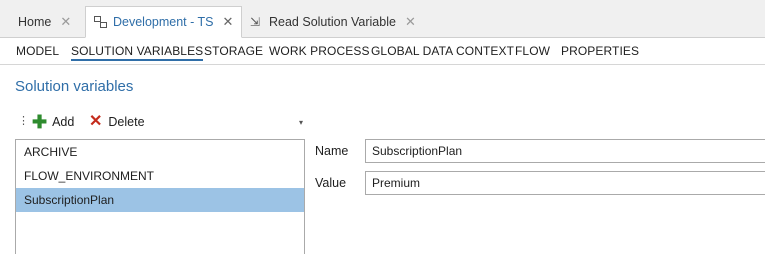 The width and height of the screenshot is (765, 254). I want to click on nav-model: MODEL, so click(37, 51).